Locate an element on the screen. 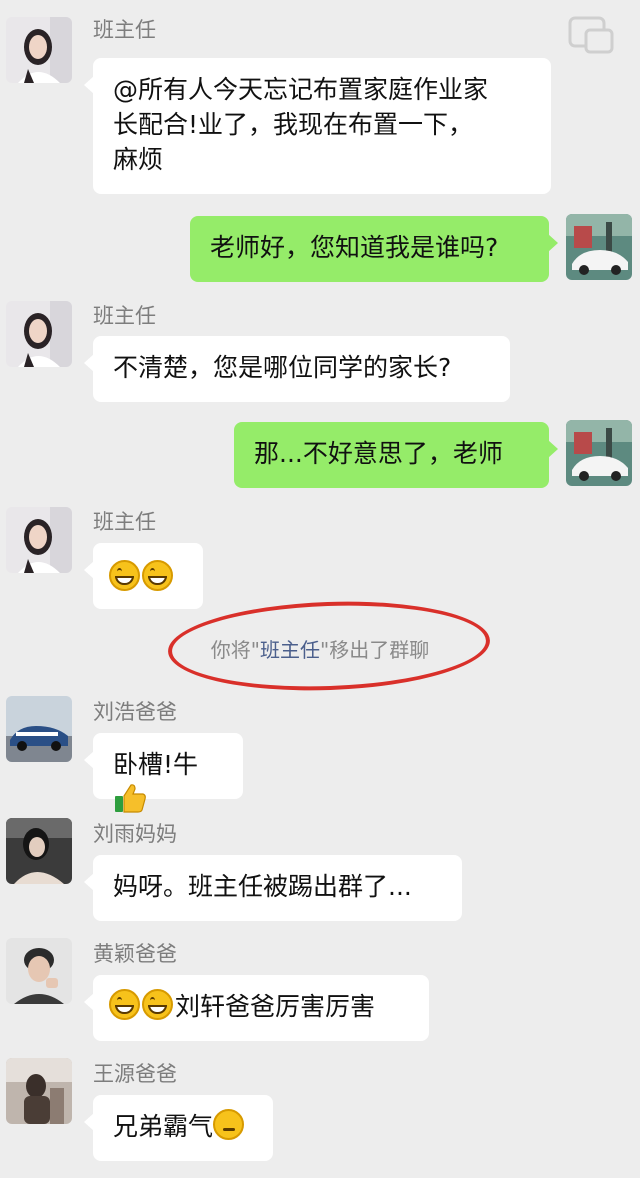  message-bubble: 卧槽!牛 is located at coordinates (163, 773).